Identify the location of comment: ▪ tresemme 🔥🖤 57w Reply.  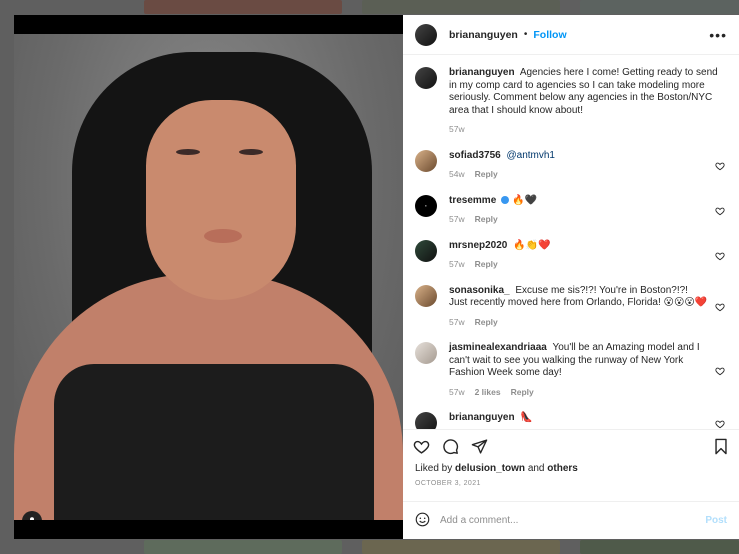
(571, 210).